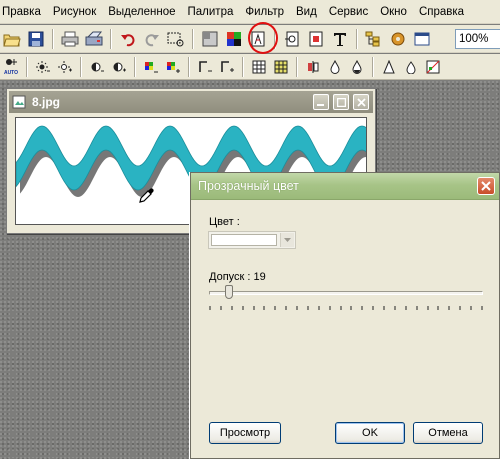 This screenshot has width=500, height=459. I want to click on menu-window: Окно, so click(393, 12).